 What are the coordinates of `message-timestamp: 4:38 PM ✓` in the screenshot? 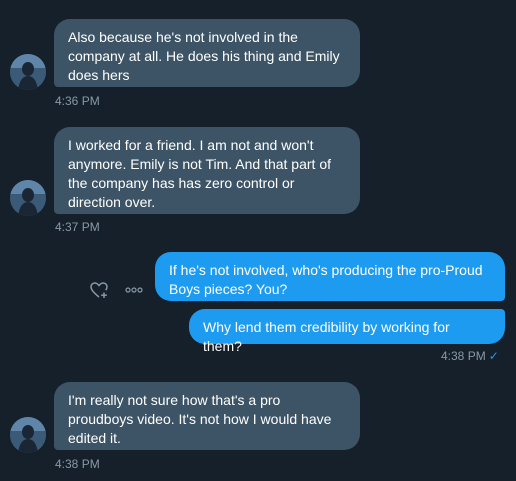 It's located at (470, 356).